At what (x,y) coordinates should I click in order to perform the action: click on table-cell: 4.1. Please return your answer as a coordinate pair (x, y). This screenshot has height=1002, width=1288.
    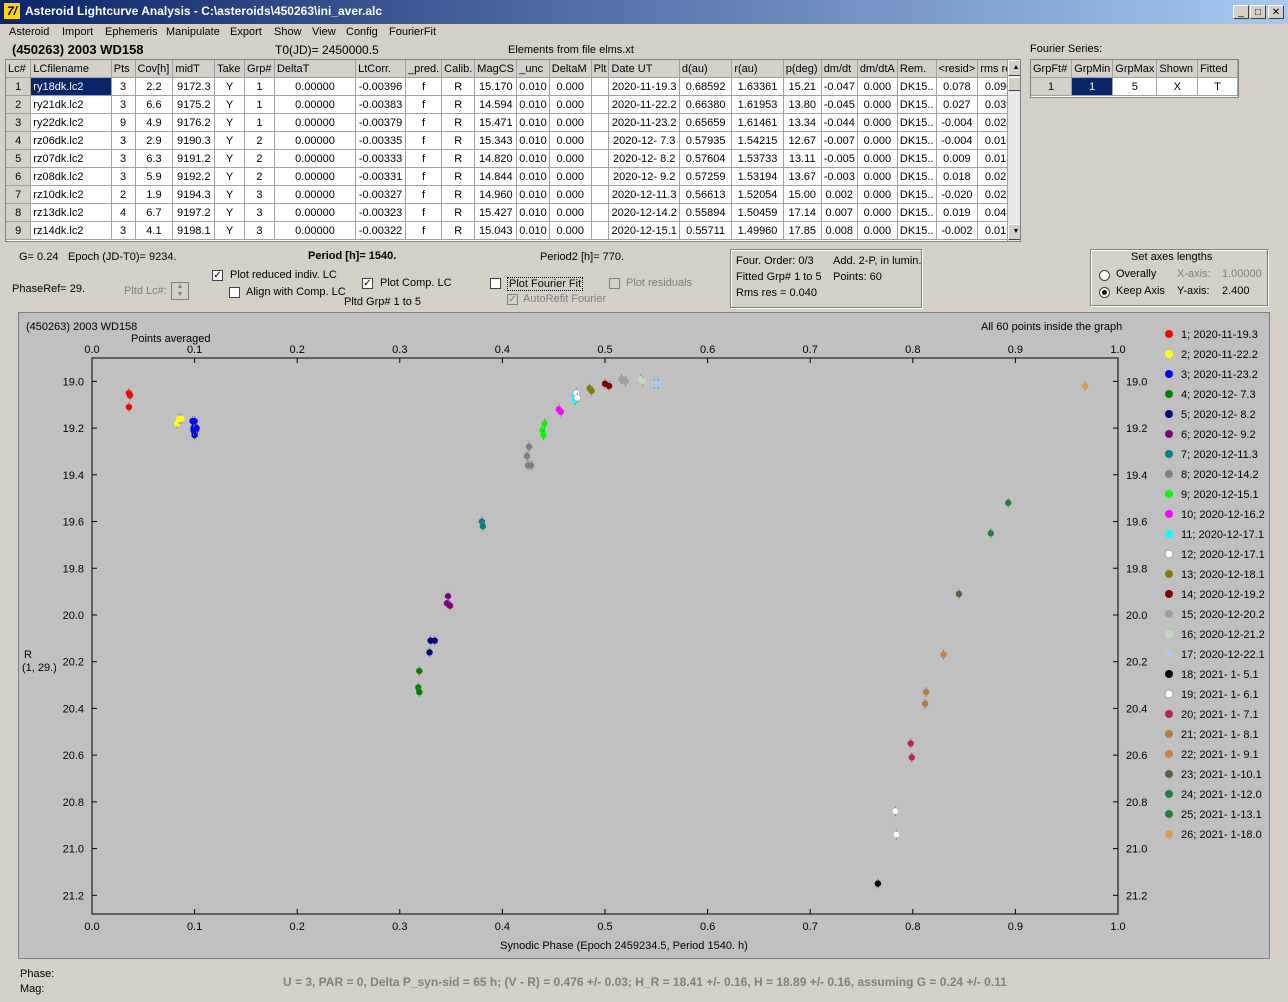
    Looking at the image, I should click on (154, 230).